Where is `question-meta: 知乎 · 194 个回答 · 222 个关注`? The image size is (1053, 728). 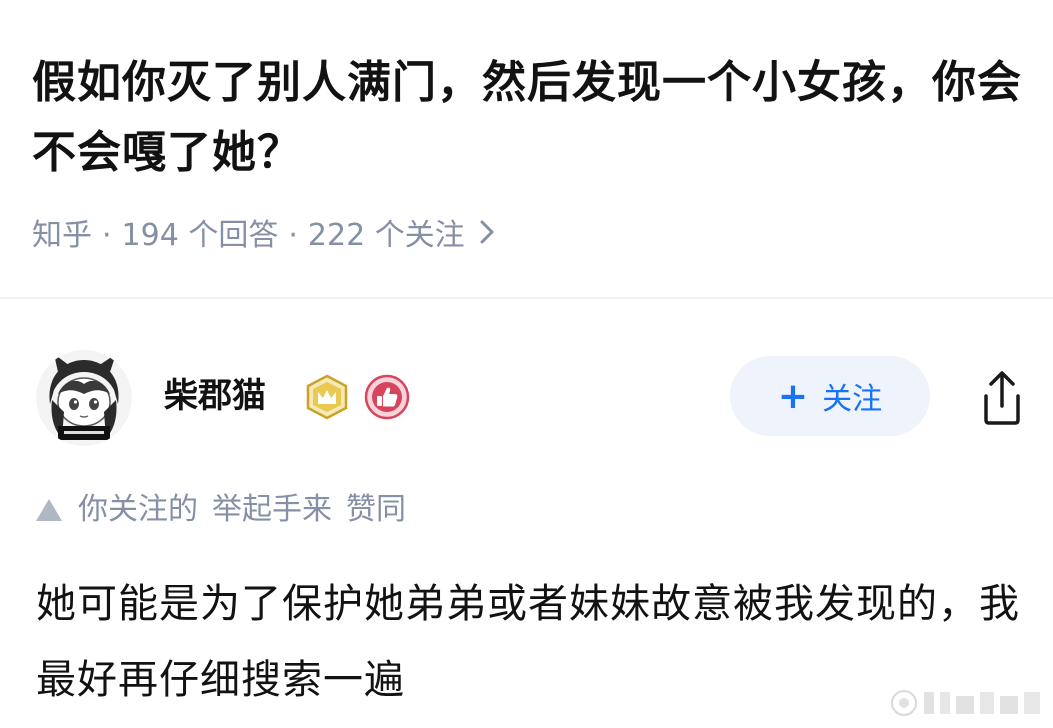 question-meta: 知乎 · 194 个回答 · 222 个关注 is located at coordinates (263, 236).